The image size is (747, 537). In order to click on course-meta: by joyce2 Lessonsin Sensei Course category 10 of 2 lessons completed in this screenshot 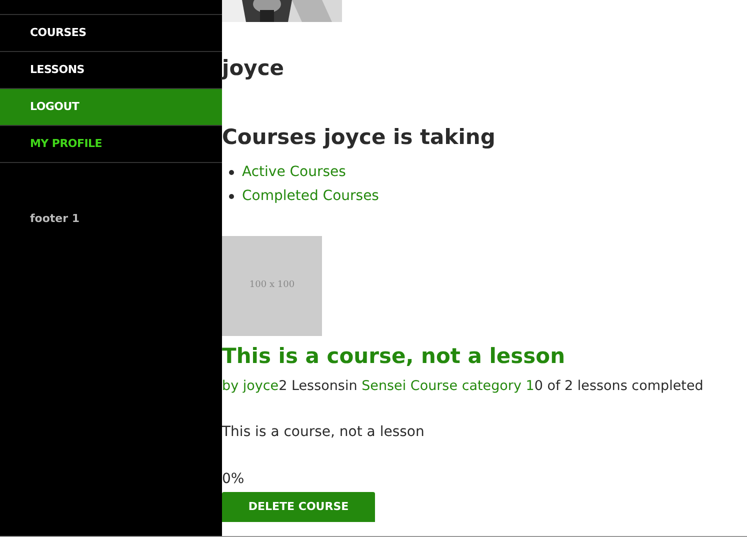, I will do `click(463, 386)`.